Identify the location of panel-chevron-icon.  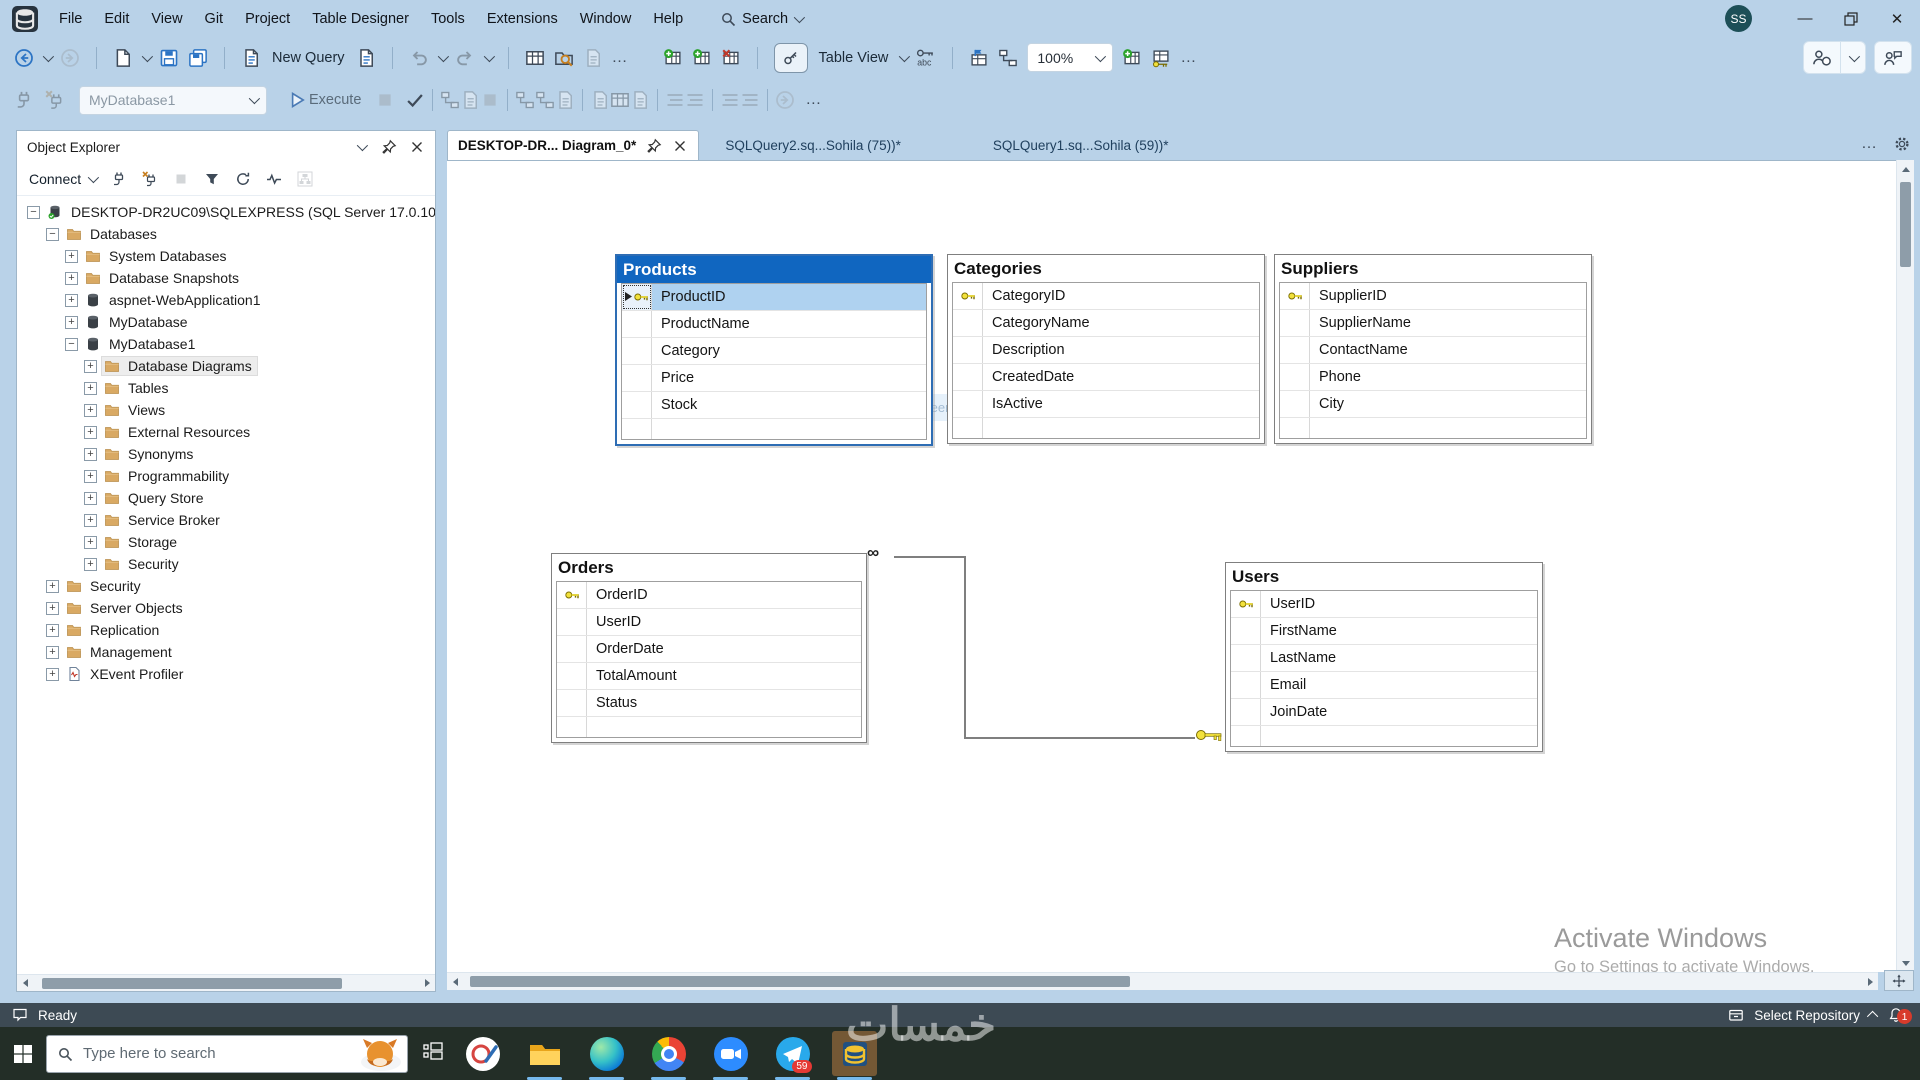
(362, 145).